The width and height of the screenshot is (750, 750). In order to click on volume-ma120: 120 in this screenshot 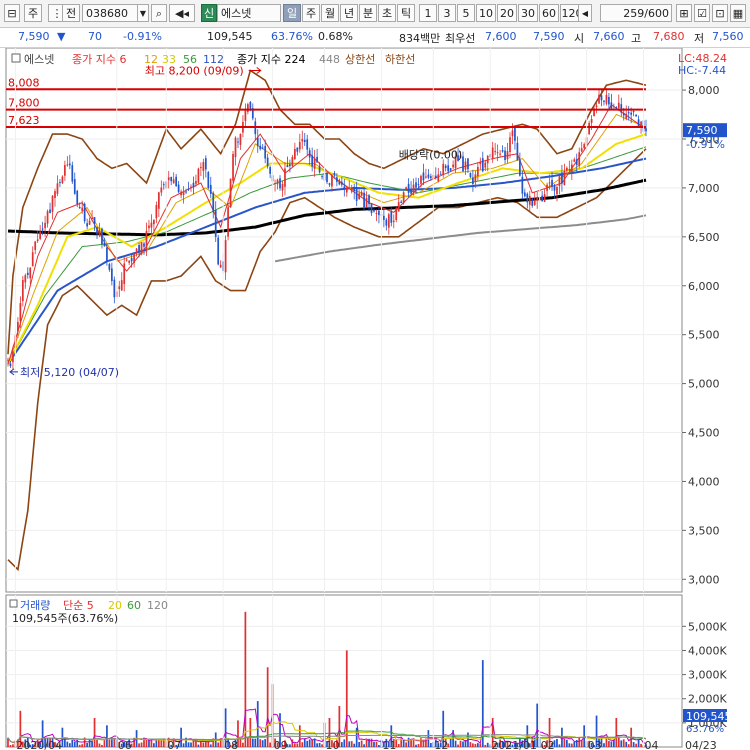, I will do `click(157, 605)`.